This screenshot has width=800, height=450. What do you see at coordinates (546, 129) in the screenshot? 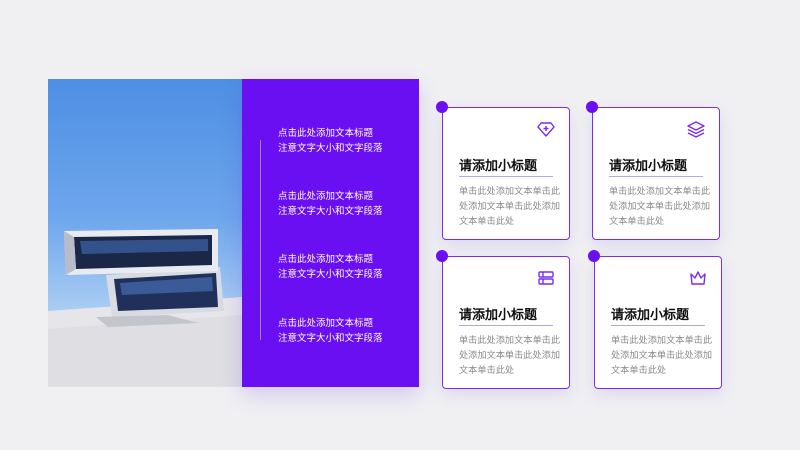
I see `diamond-plus-icon` at bounding box center [546, 129].